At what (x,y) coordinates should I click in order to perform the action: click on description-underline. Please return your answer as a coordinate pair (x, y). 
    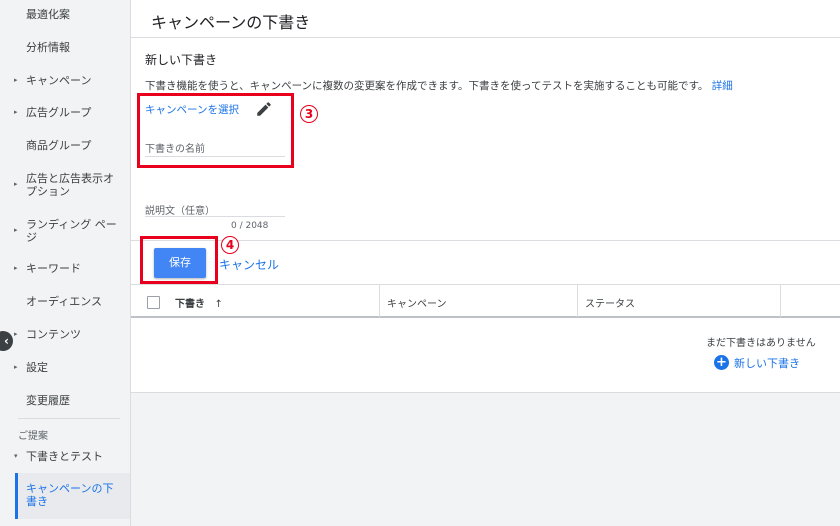
    Looking at the image, I should click on (215, 216).